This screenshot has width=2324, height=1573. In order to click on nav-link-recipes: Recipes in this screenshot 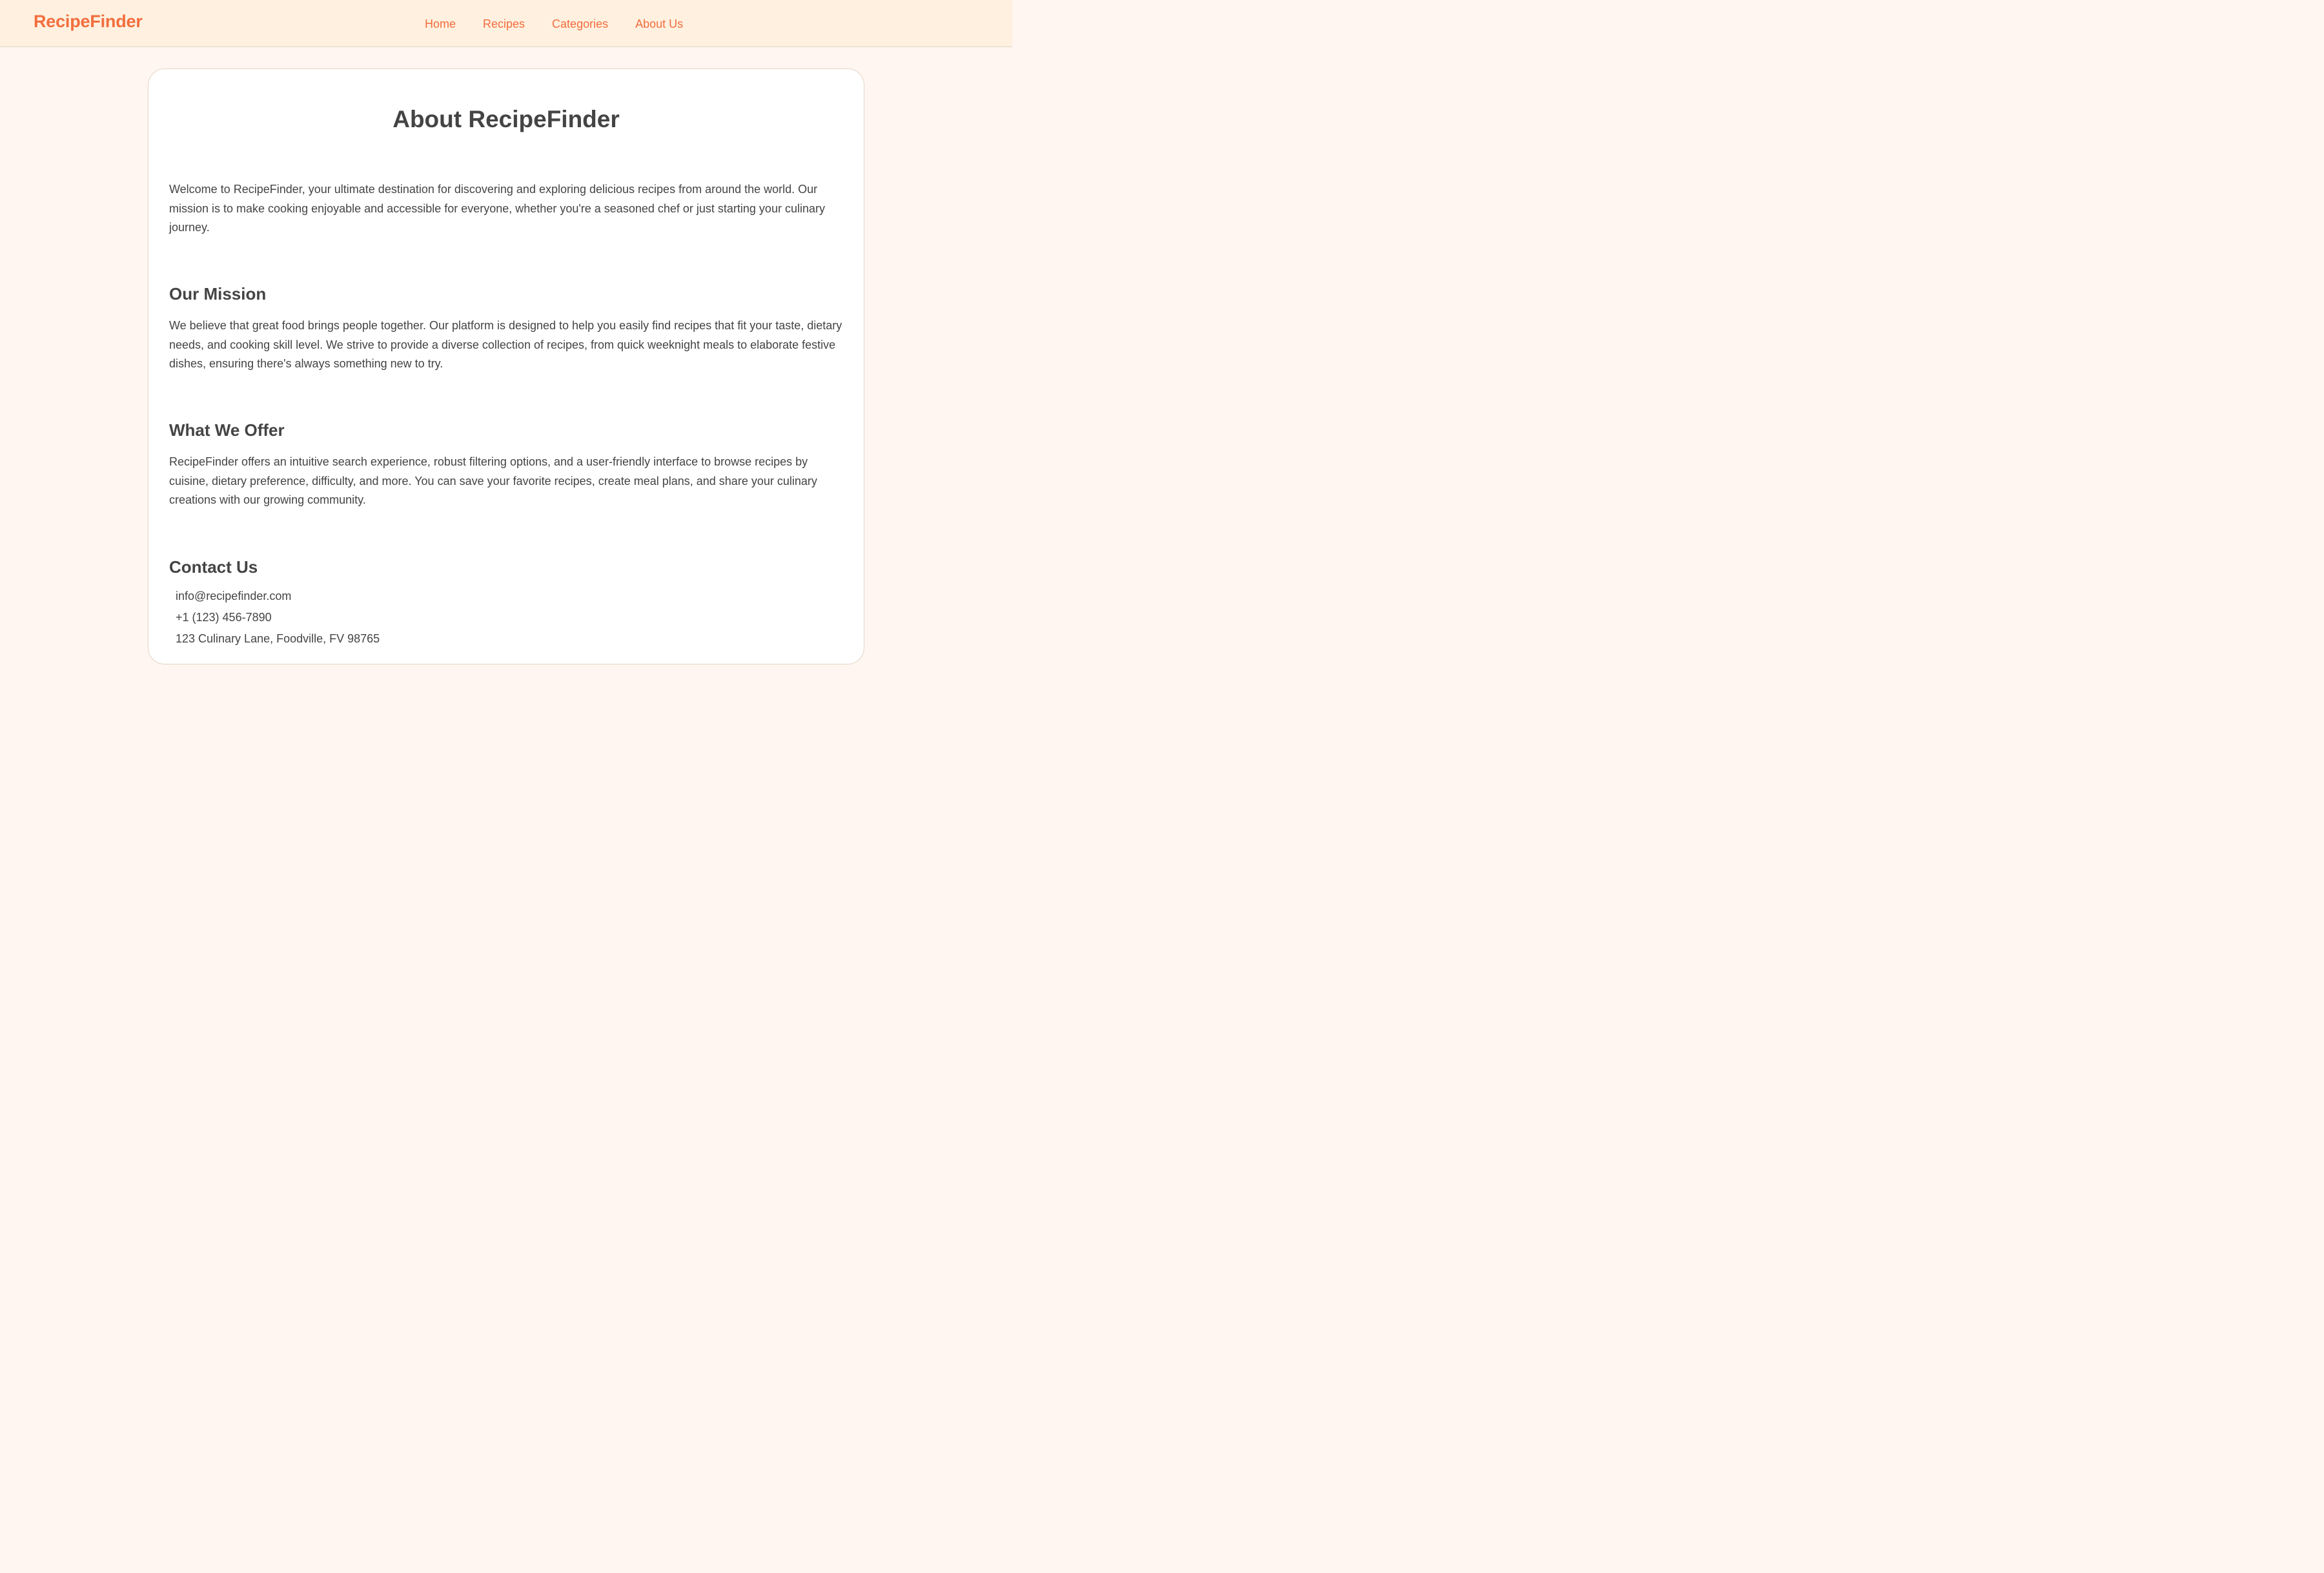, I will do `click(504, 24)`.